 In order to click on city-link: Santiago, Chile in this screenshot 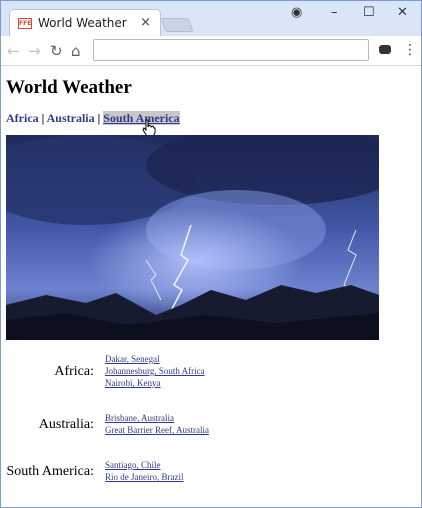, I will do `click(144, 465)`.